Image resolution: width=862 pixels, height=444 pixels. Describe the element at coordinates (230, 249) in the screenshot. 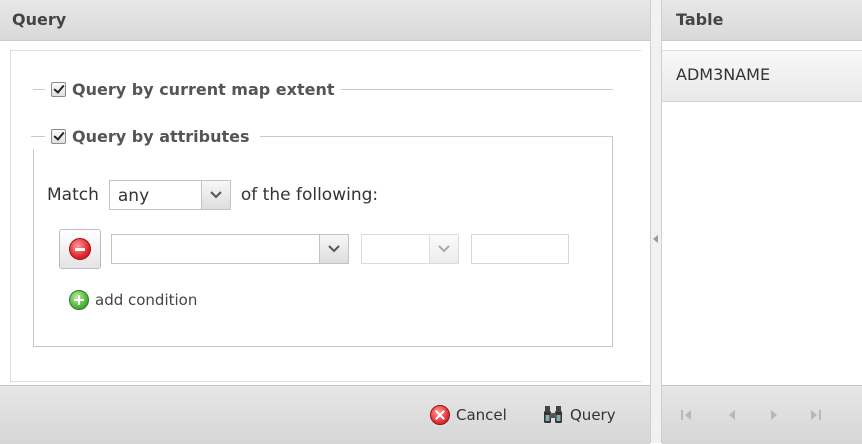

I see `field-select` at that location.